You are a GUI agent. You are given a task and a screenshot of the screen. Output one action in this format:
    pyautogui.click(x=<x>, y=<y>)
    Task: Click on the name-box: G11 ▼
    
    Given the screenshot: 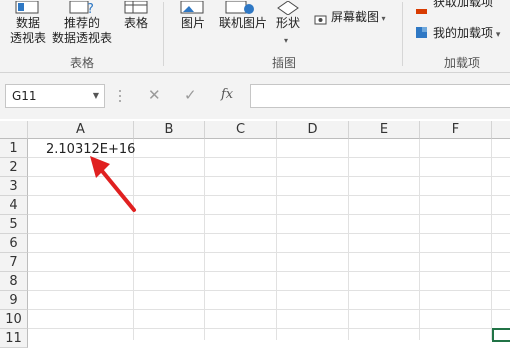 What is the action you would take?
    pyautogui.click(x=55, y=96)
    